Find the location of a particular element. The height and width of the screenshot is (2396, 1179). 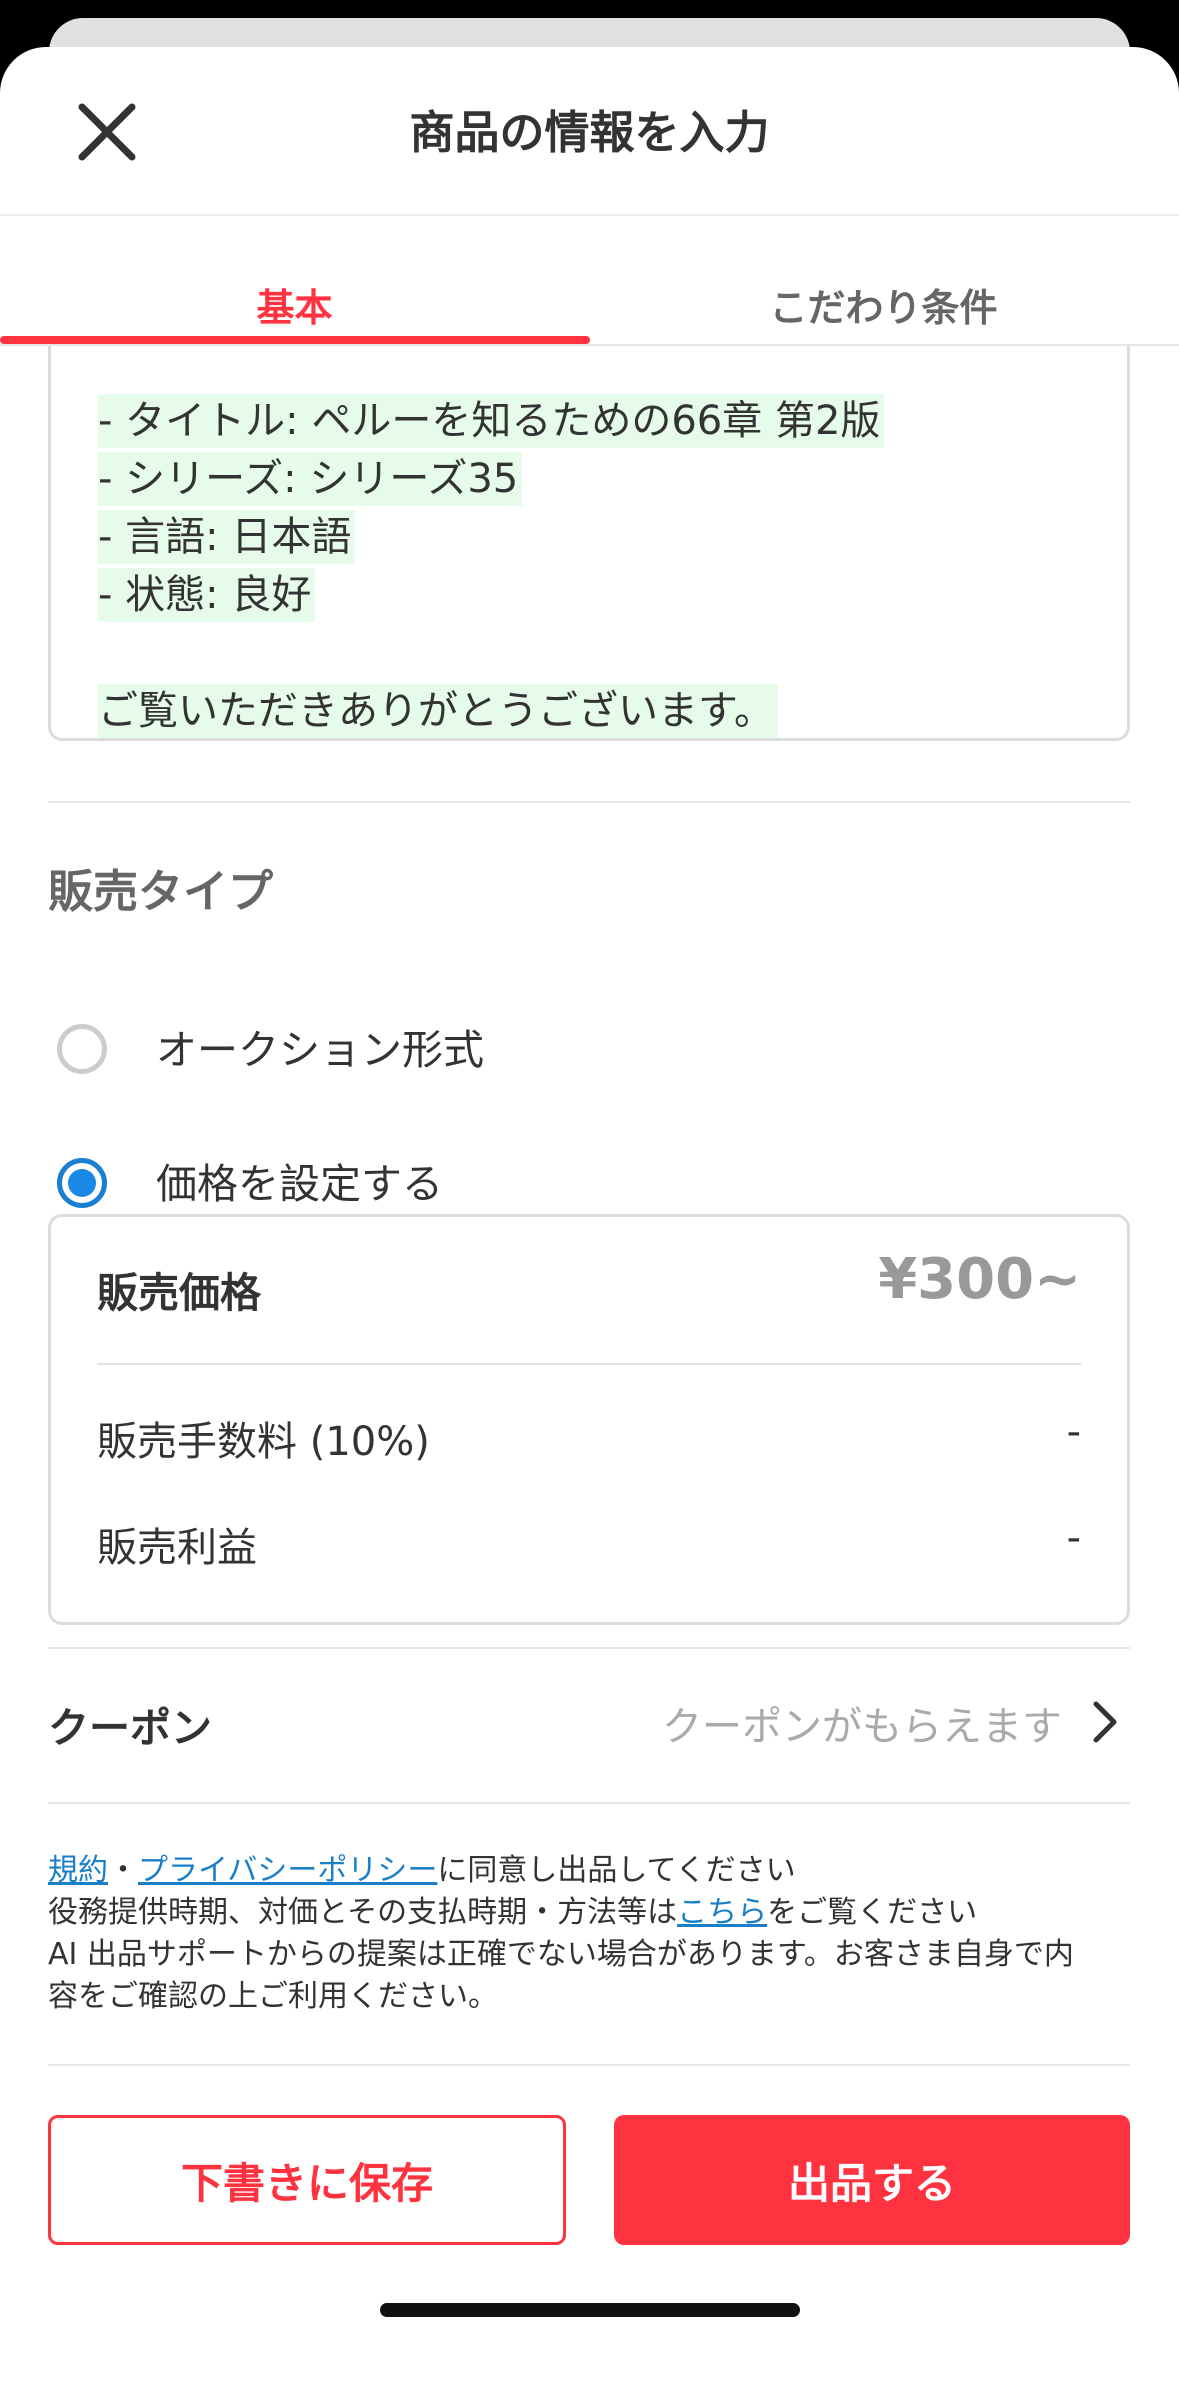

fee-label: 販売手数料 (10%) is located at coordinates (263, 1442).